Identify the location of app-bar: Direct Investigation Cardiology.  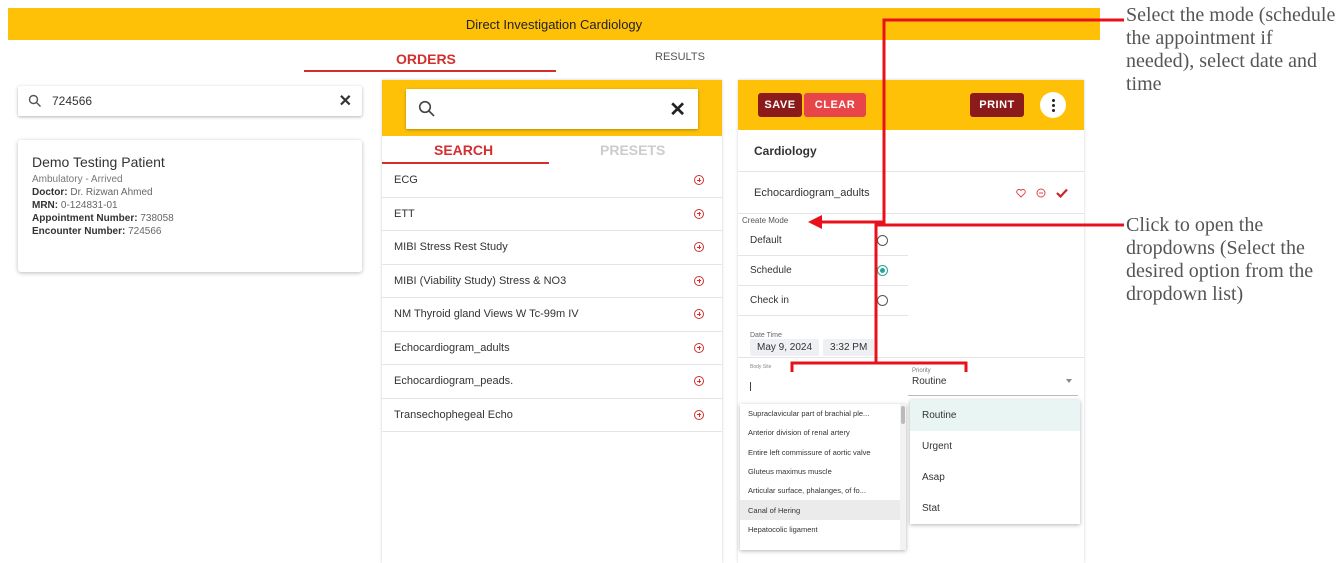
(554, 24).